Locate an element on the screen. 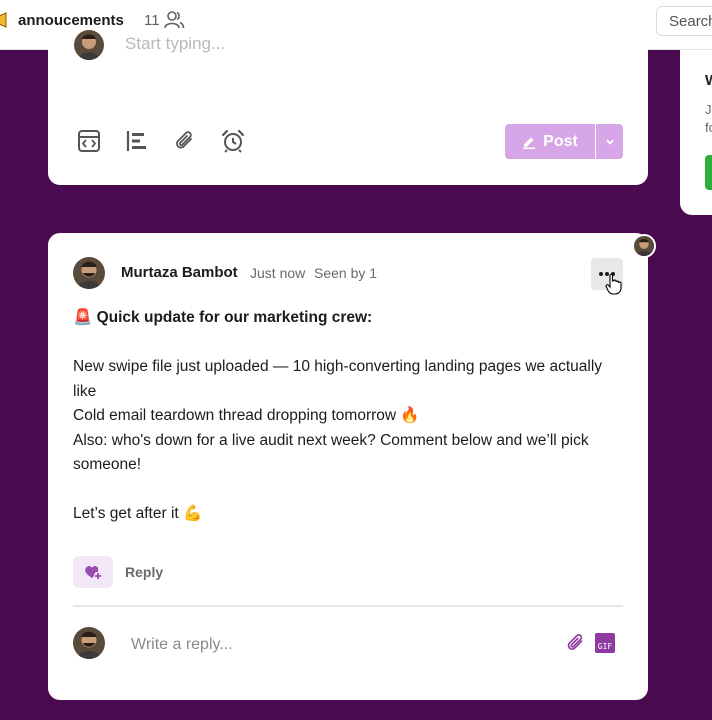 The width and height of the screenshot is (712, 720). users-icon is located at coordinates (173, 20).